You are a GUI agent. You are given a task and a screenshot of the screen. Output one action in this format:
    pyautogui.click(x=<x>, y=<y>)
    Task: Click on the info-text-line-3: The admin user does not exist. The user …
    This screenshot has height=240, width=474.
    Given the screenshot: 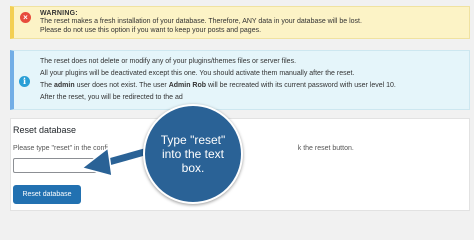 What is the action you would take?
    pyautogui.click(x=218, y=85)
    